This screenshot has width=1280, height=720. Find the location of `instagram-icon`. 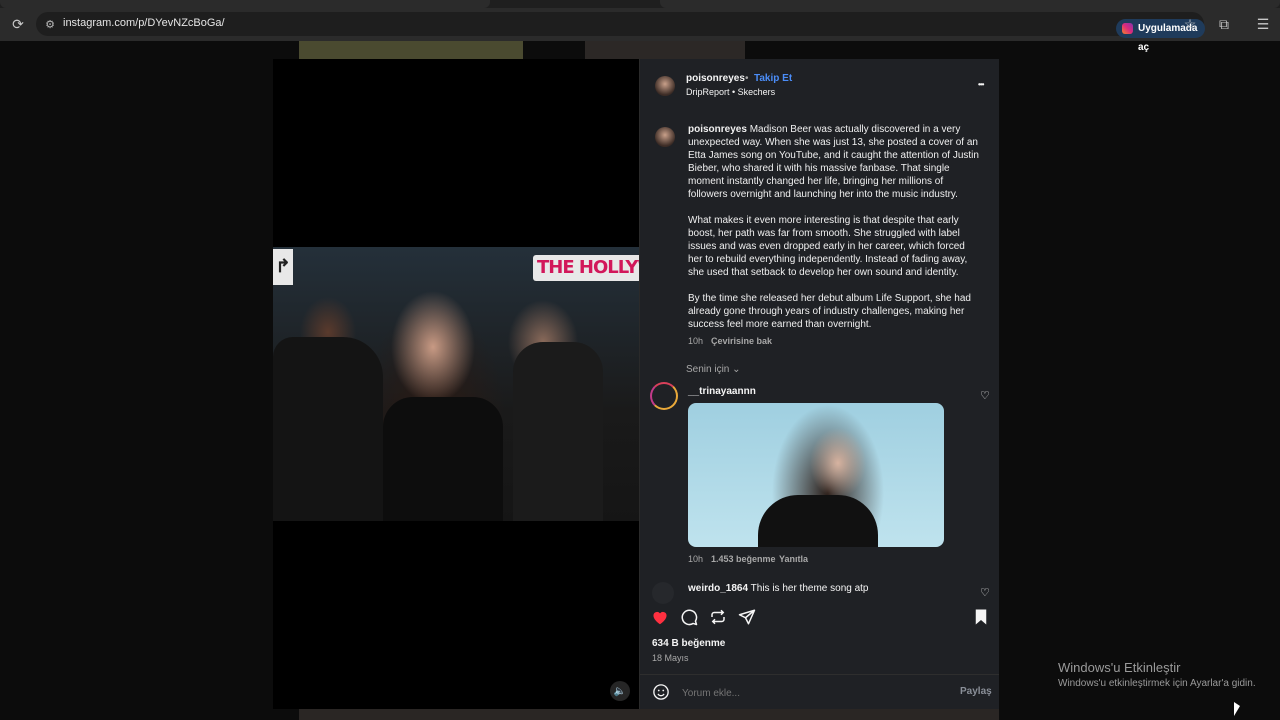

instagram-icon is located at coordinates (1127, 28).